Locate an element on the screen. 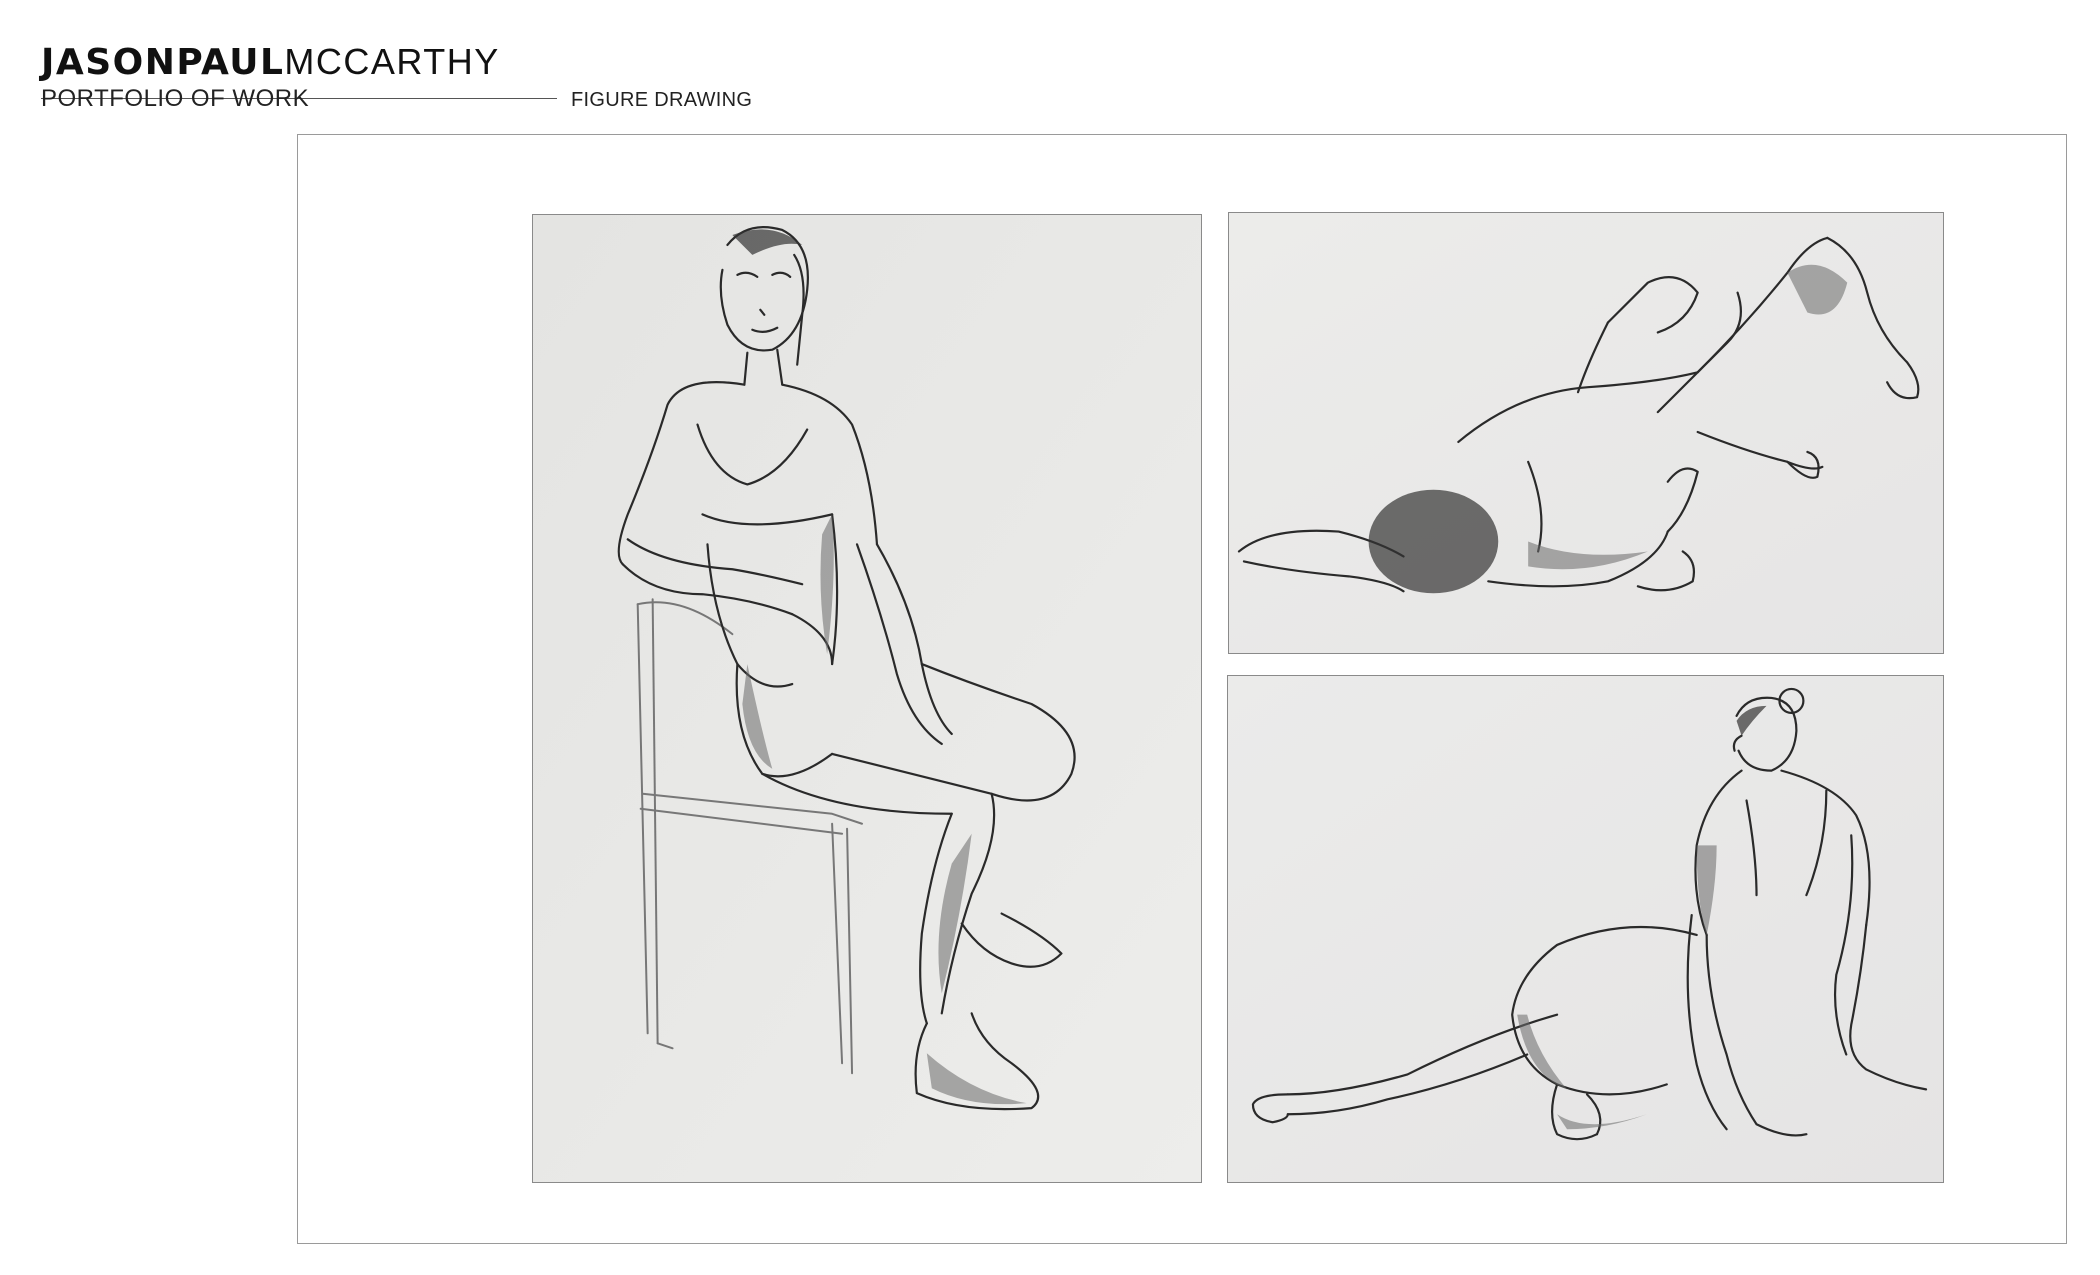 The image size is (2100, 1275). artist-name-first: JASONPAUL is located at coordinates (163, 62).